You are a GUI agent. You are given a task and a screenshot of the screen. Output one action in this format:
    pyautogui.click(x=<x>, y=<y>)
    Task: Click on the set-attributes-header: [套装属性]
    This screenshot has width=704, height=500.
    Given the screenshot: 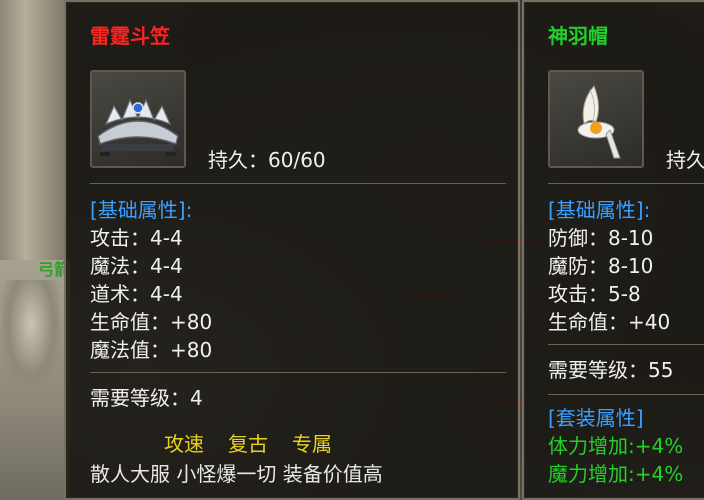 What is the action you would take?
    pyautogui.click(x=596, y=418)
    